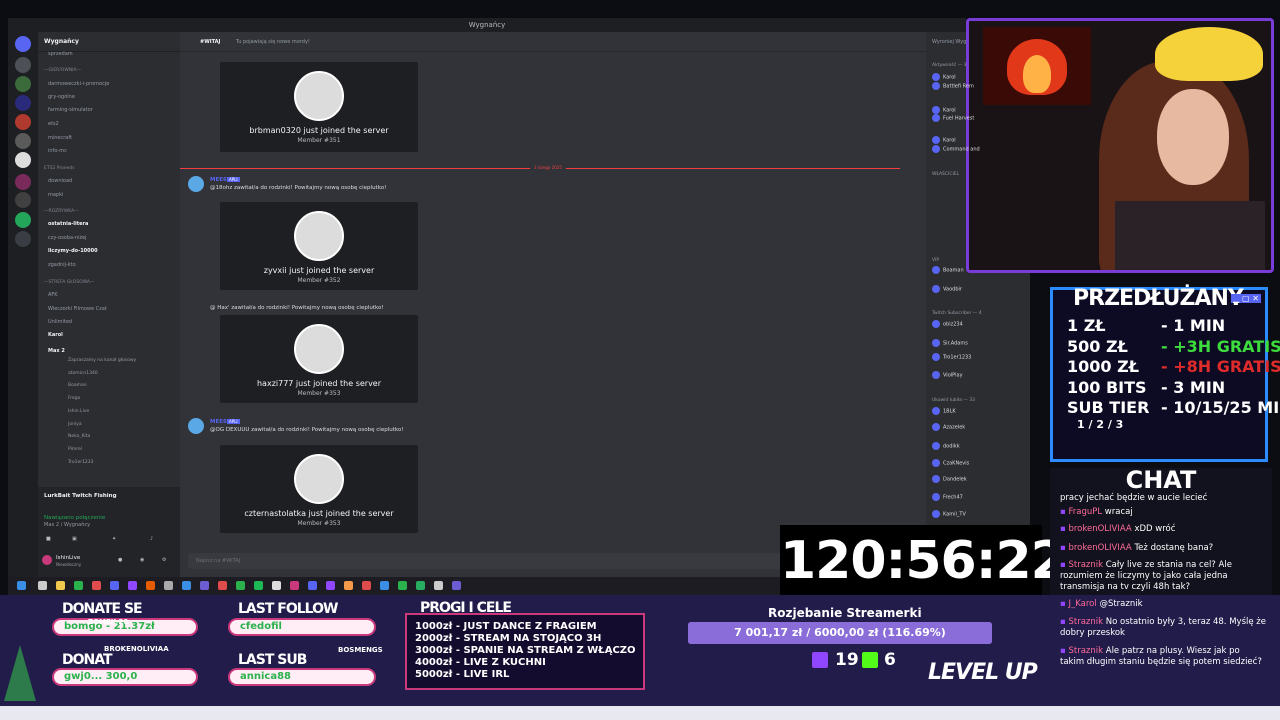 Image resolution: width=1280 pixels, height=720 pixels. I want to click on member-item: dodikk, so click(946, 446).